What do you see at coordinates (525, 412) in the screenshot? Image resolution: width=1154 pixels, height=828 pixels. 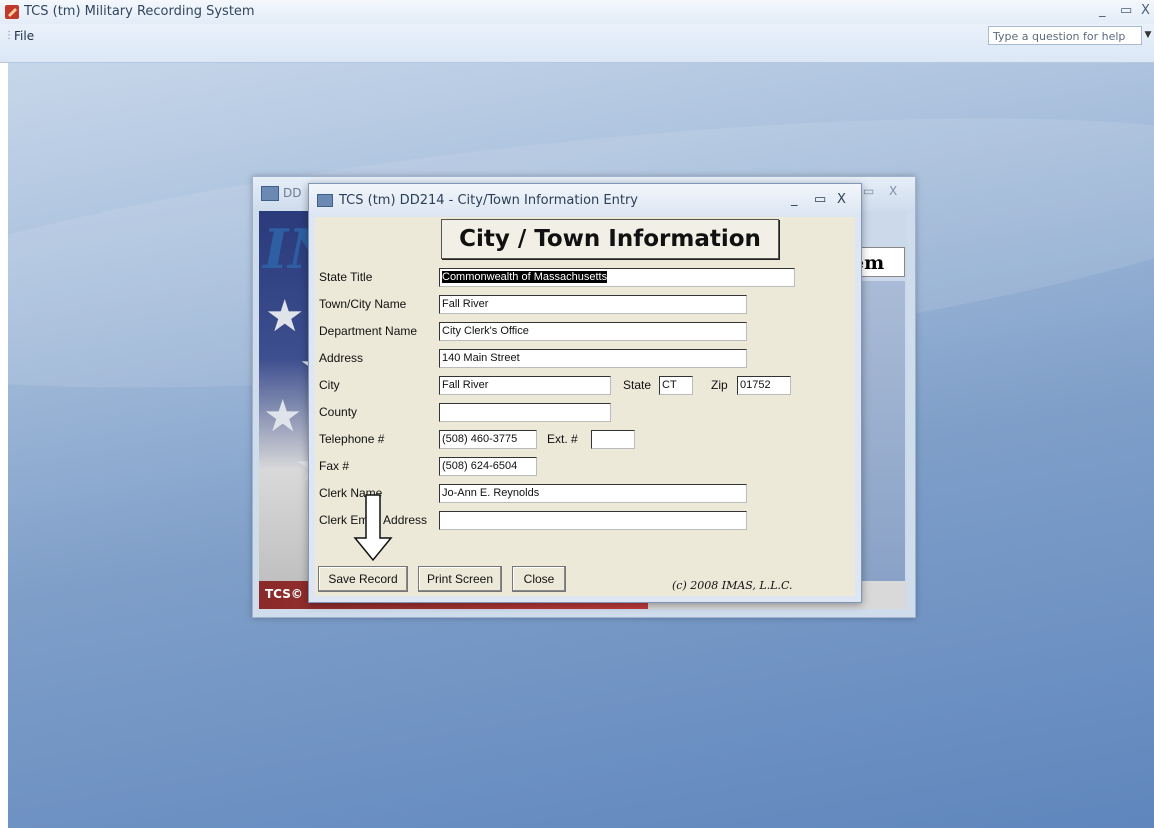 I see `county-field` at bounding box center [525, 412].